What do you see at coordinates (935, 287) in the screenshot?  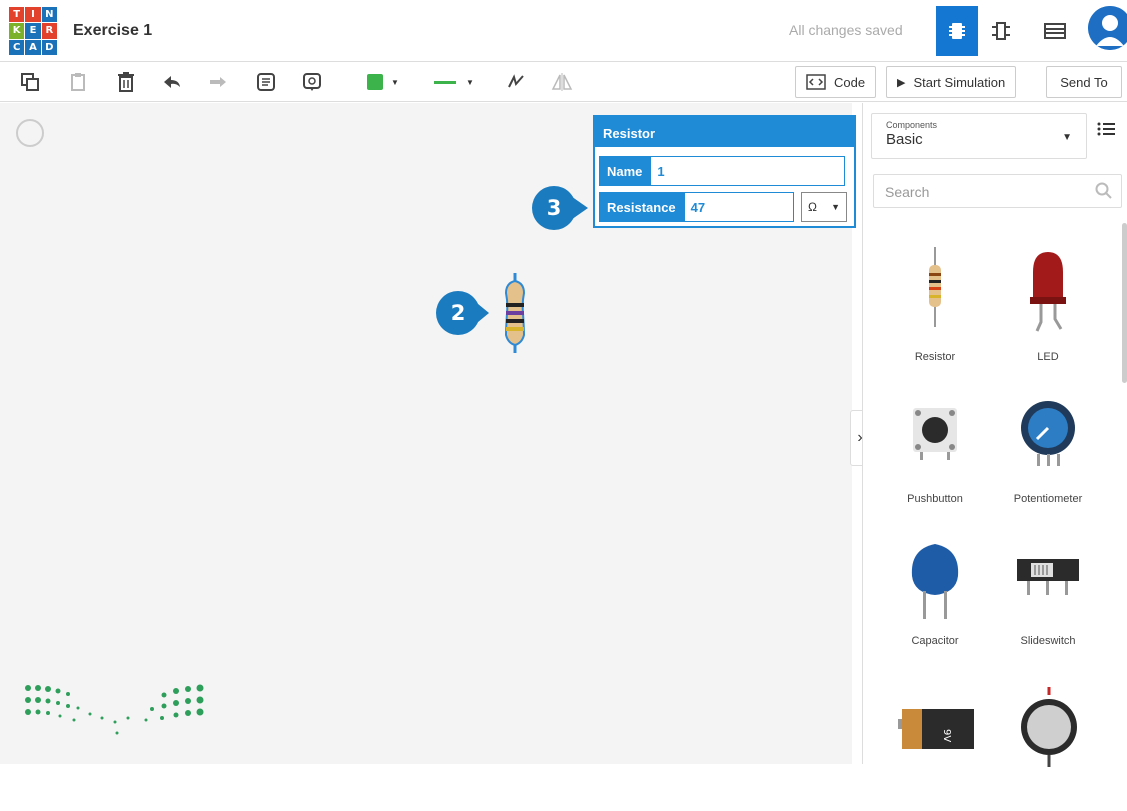 I see `resistor-icon` at bounding box center [935, 287].